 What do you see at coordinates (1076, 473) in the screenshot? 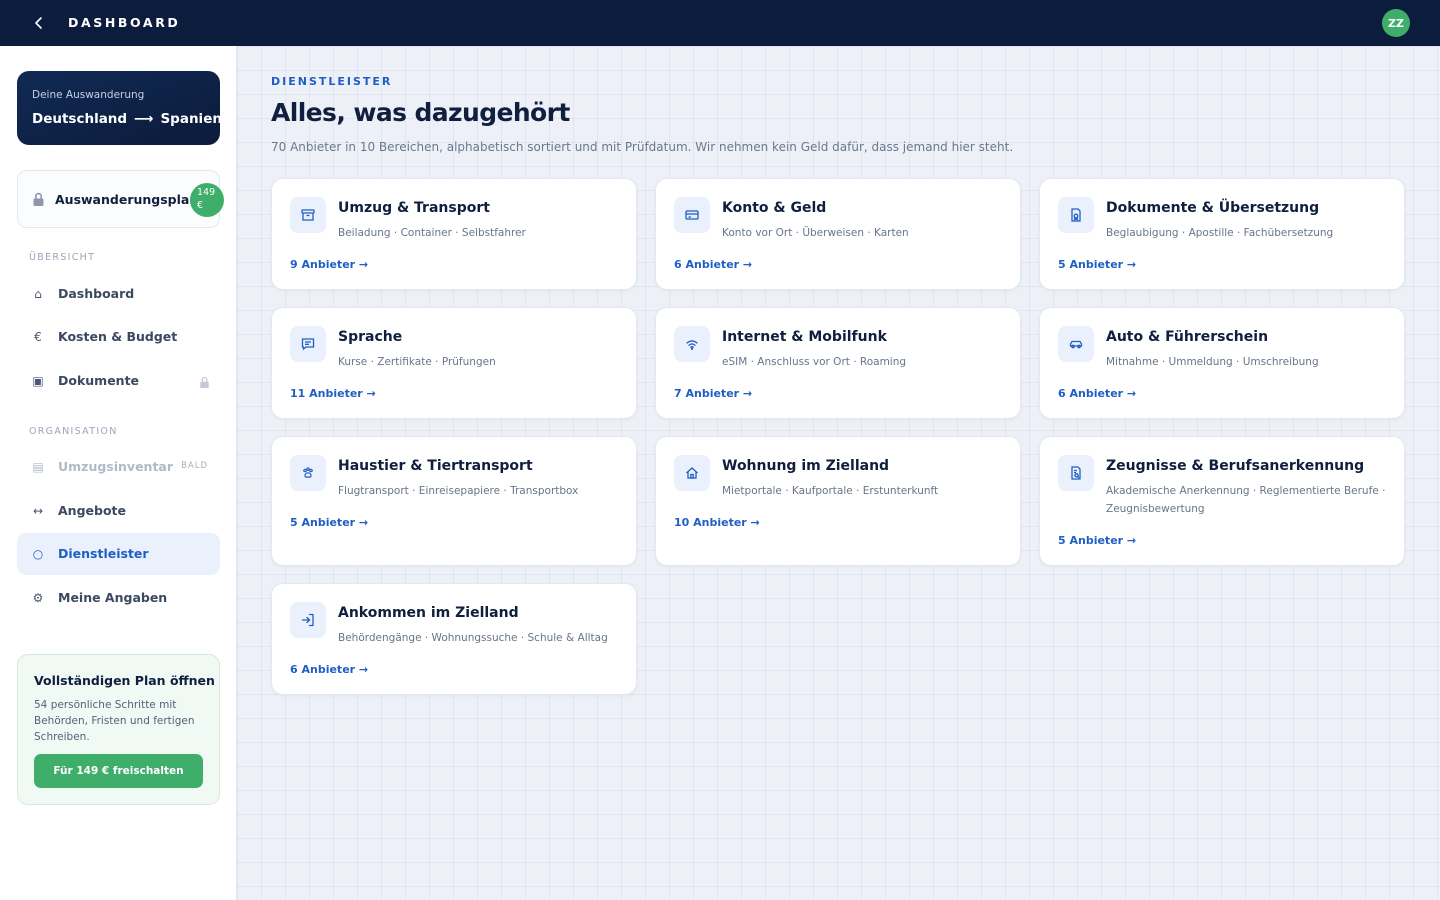
I see `document-search-icon` at bounding box center [1076, 473].